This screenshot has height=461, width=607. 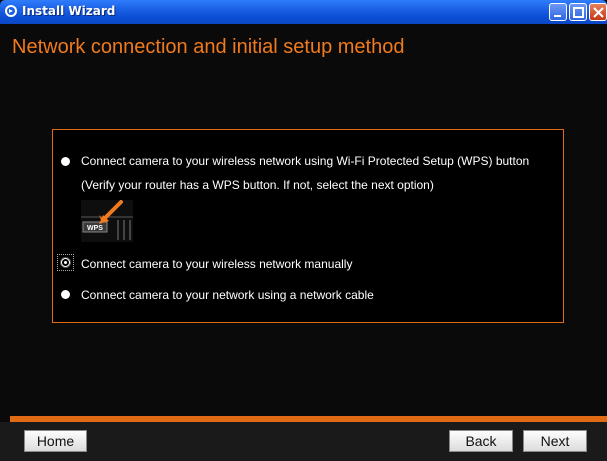 I want to click on app-icon, so click(x=11, y=11).